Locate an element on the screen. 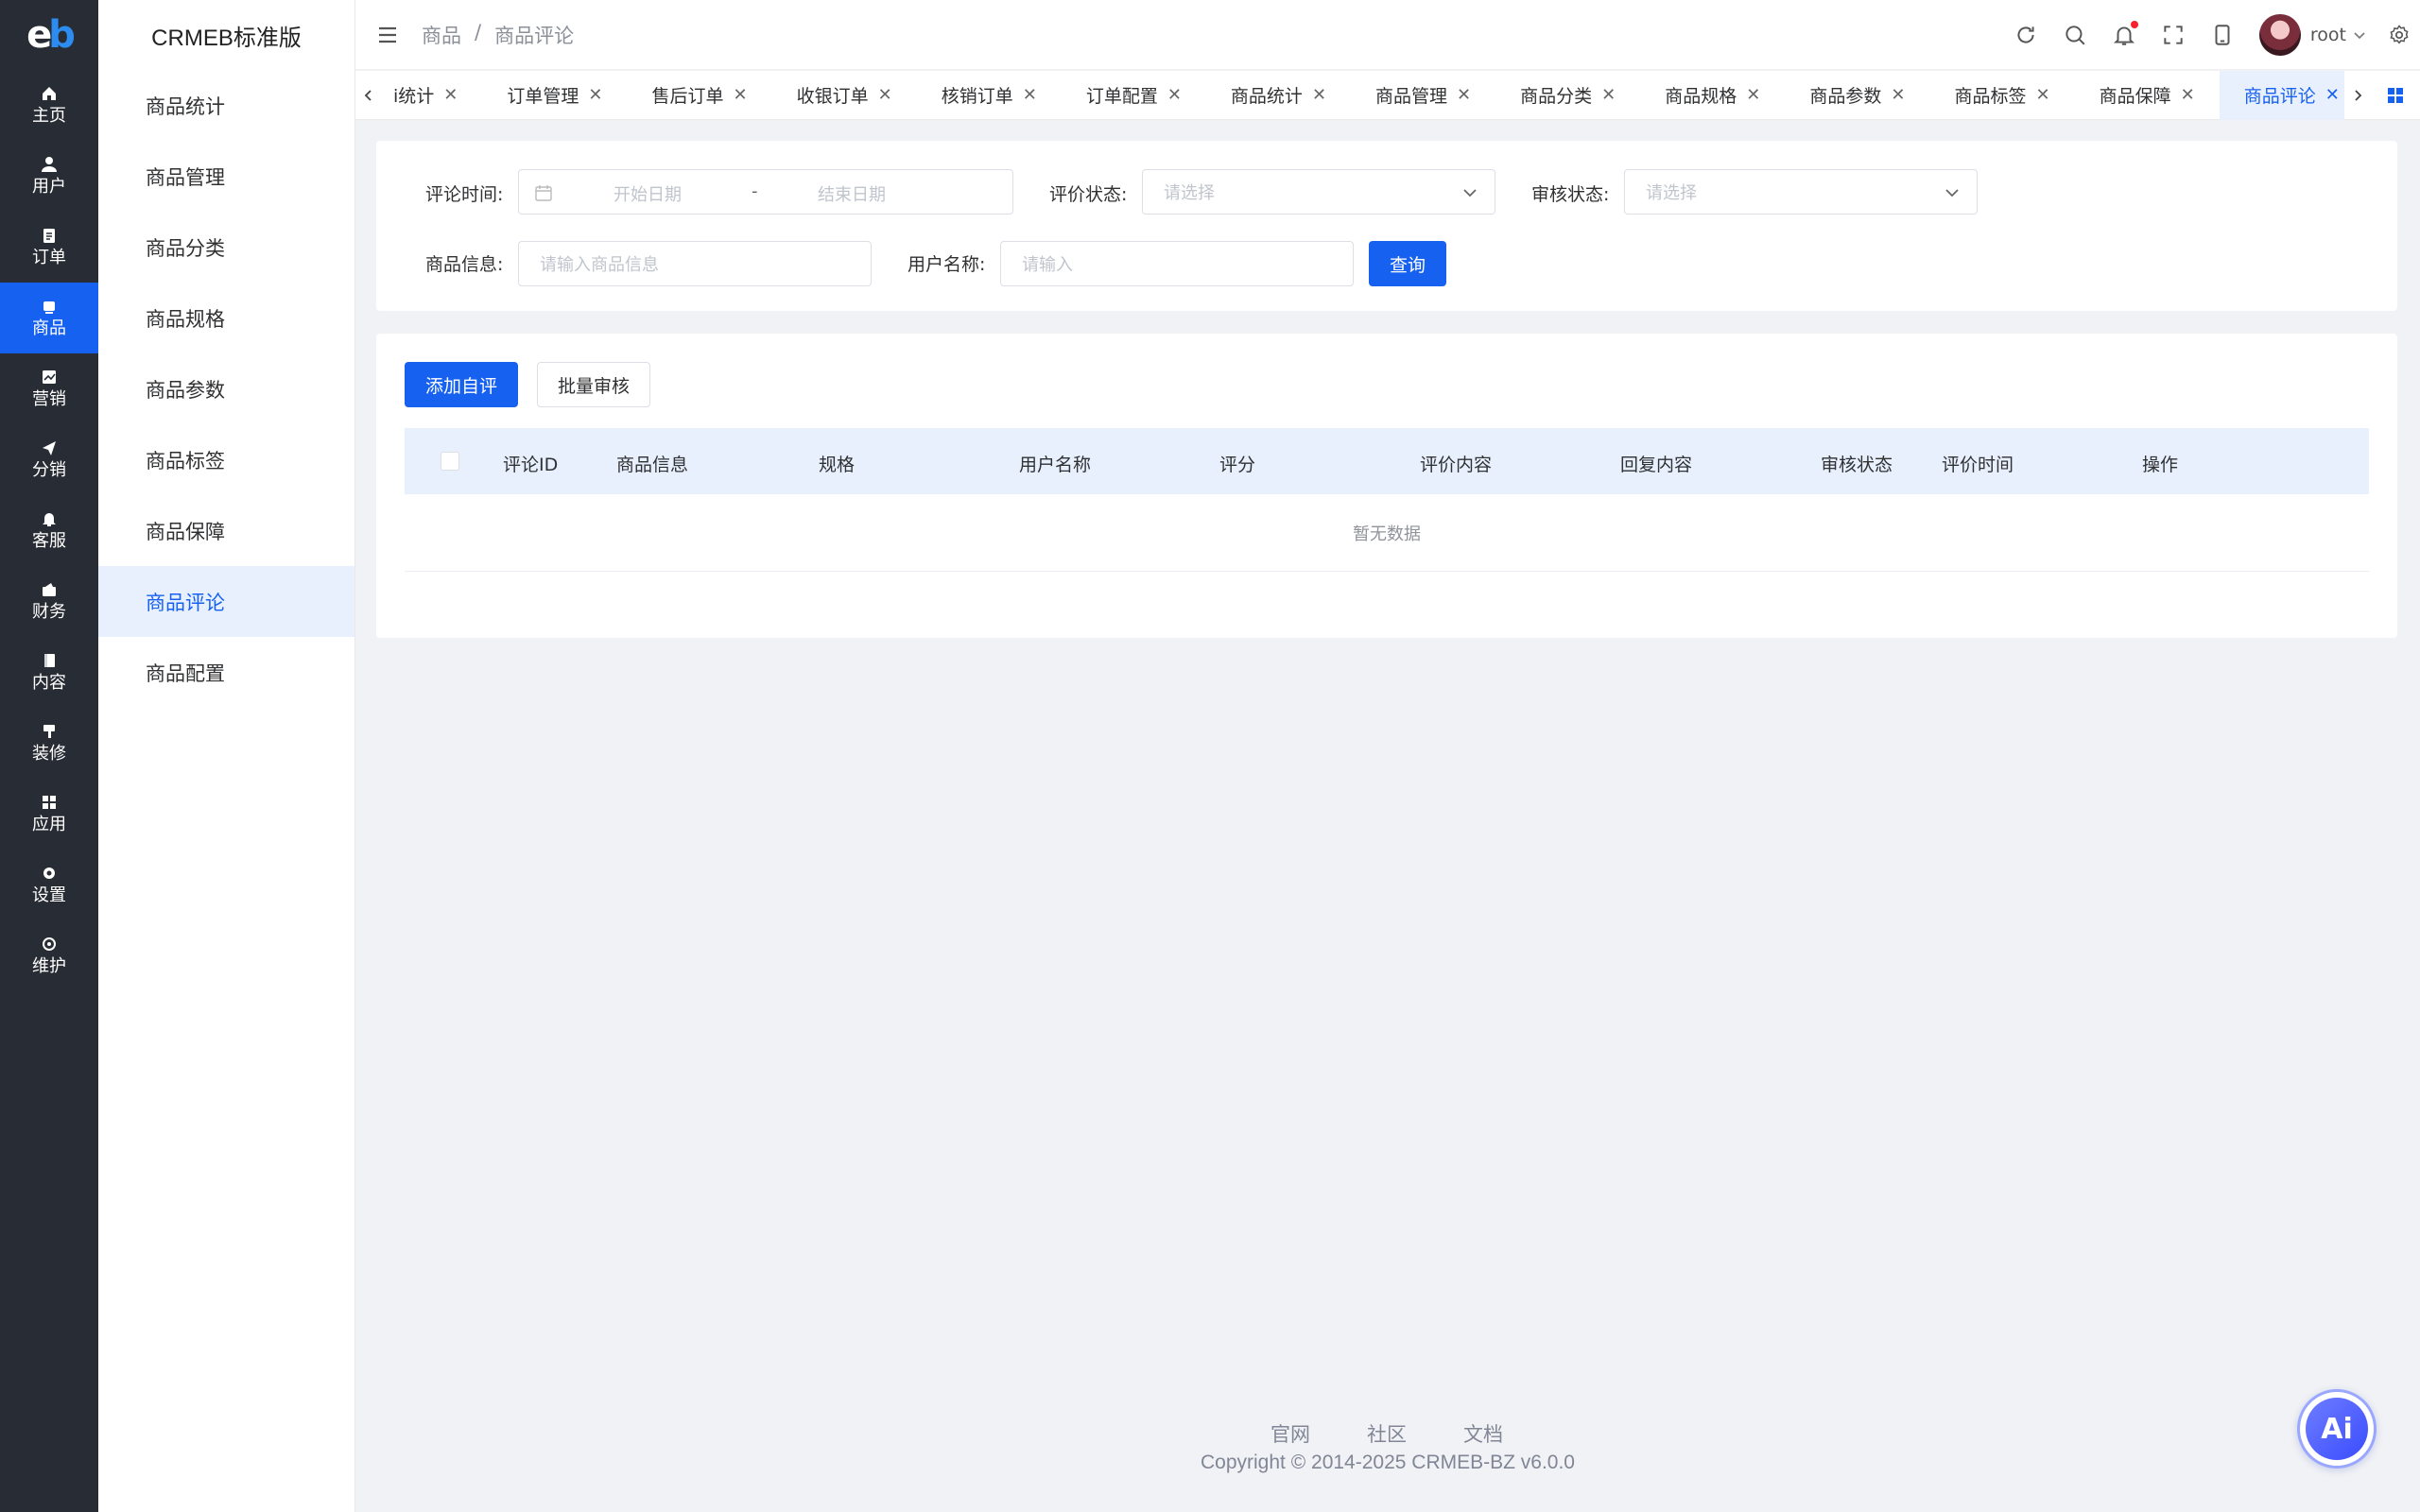 This screenshot has height=1512, width=2420. start-date-placeholder: 开始日期 is located at coordinates (648, 193).